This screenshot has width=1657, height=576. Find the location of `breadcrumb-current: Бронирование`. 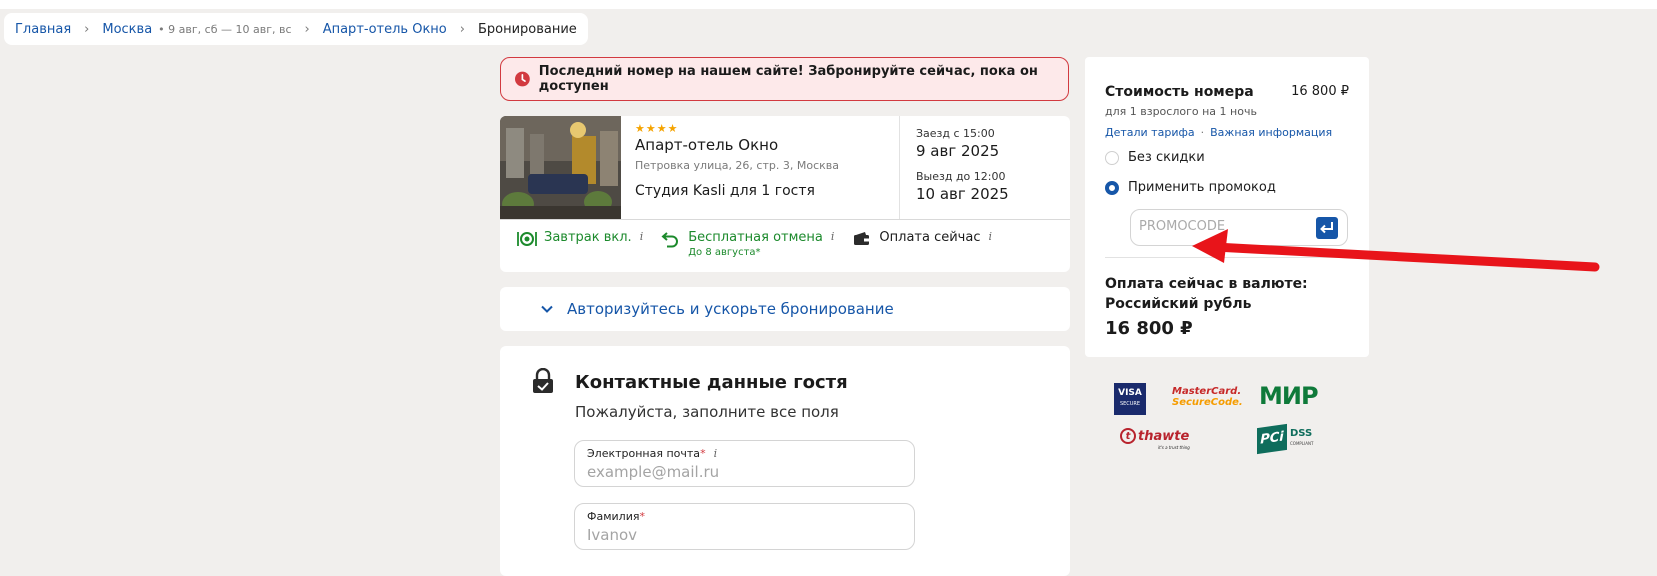

breadcrumb-current: Бронирование is located at coordinates (527, 29).